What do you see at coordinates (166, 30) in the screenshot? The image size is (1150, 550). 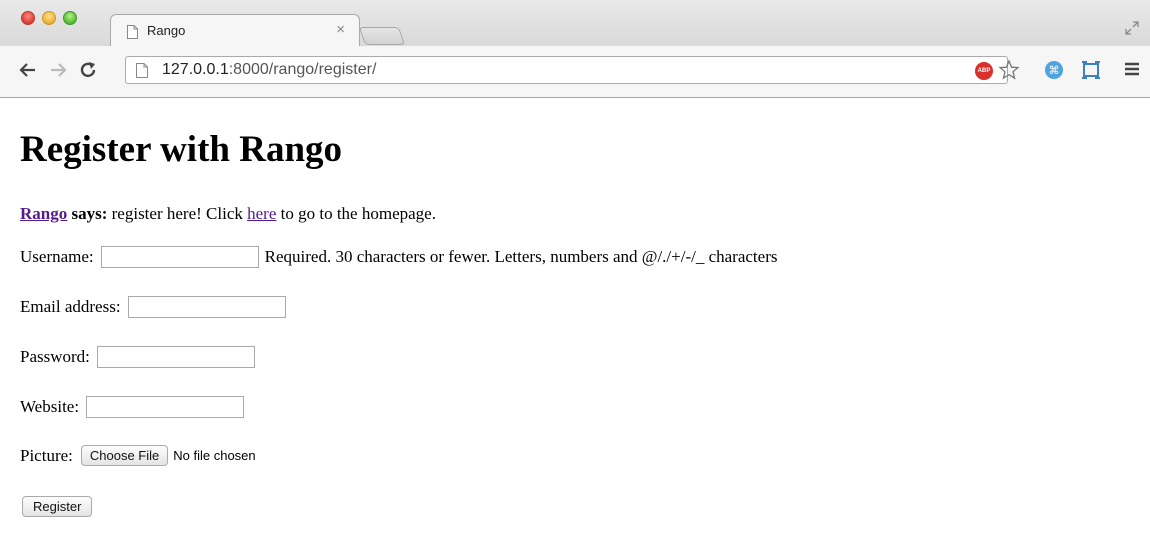 I see `tab-title: Rango` at bounding box center [166, 30].